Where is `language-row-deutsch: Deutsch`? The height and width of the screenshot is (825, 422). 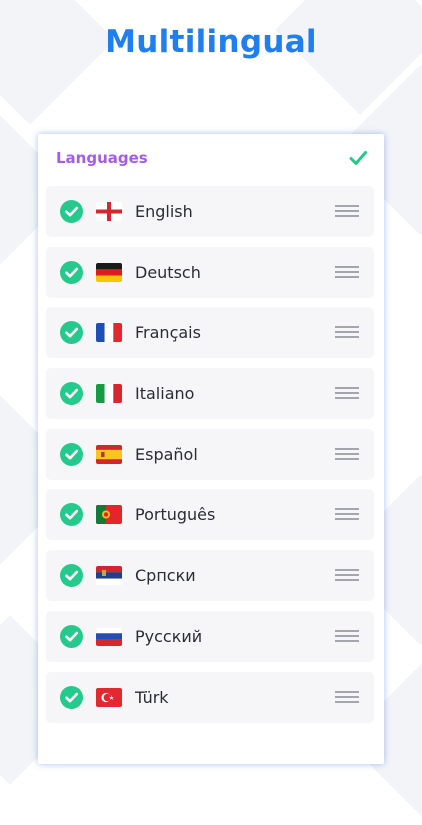 language-row-deutsch: Deutsch is located at coordinates (210, 272).